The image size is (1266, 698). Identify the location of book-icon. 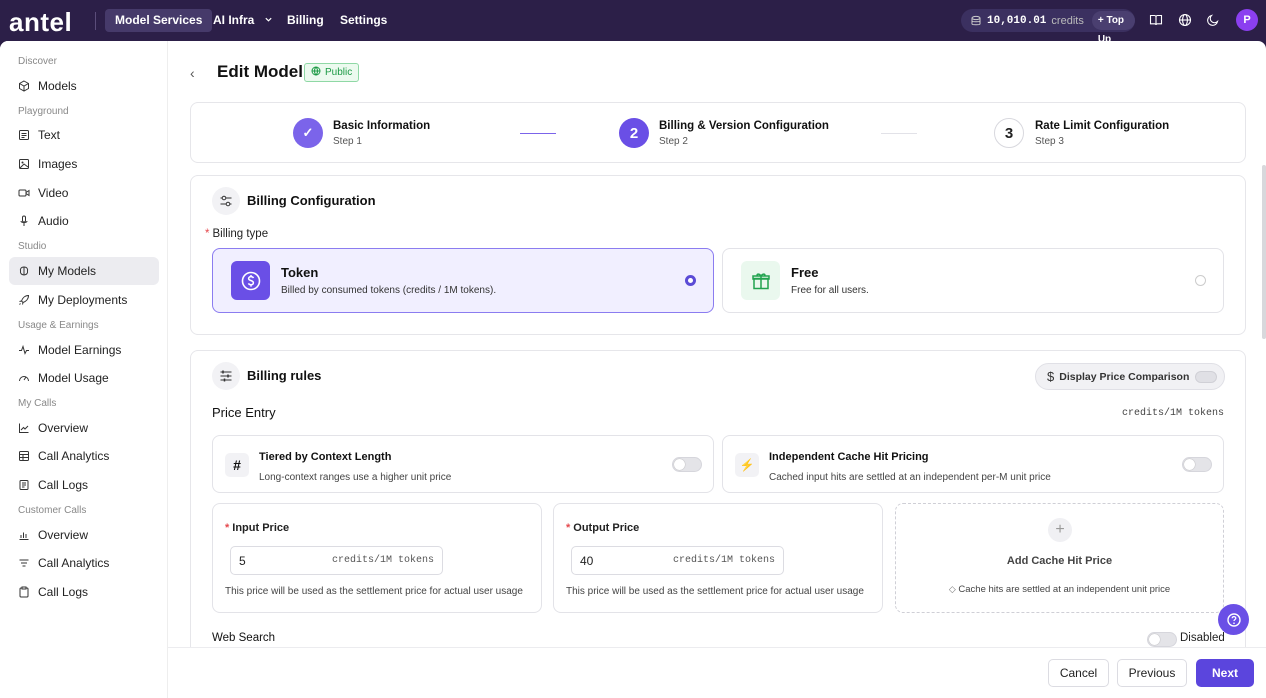
(1156, 20).